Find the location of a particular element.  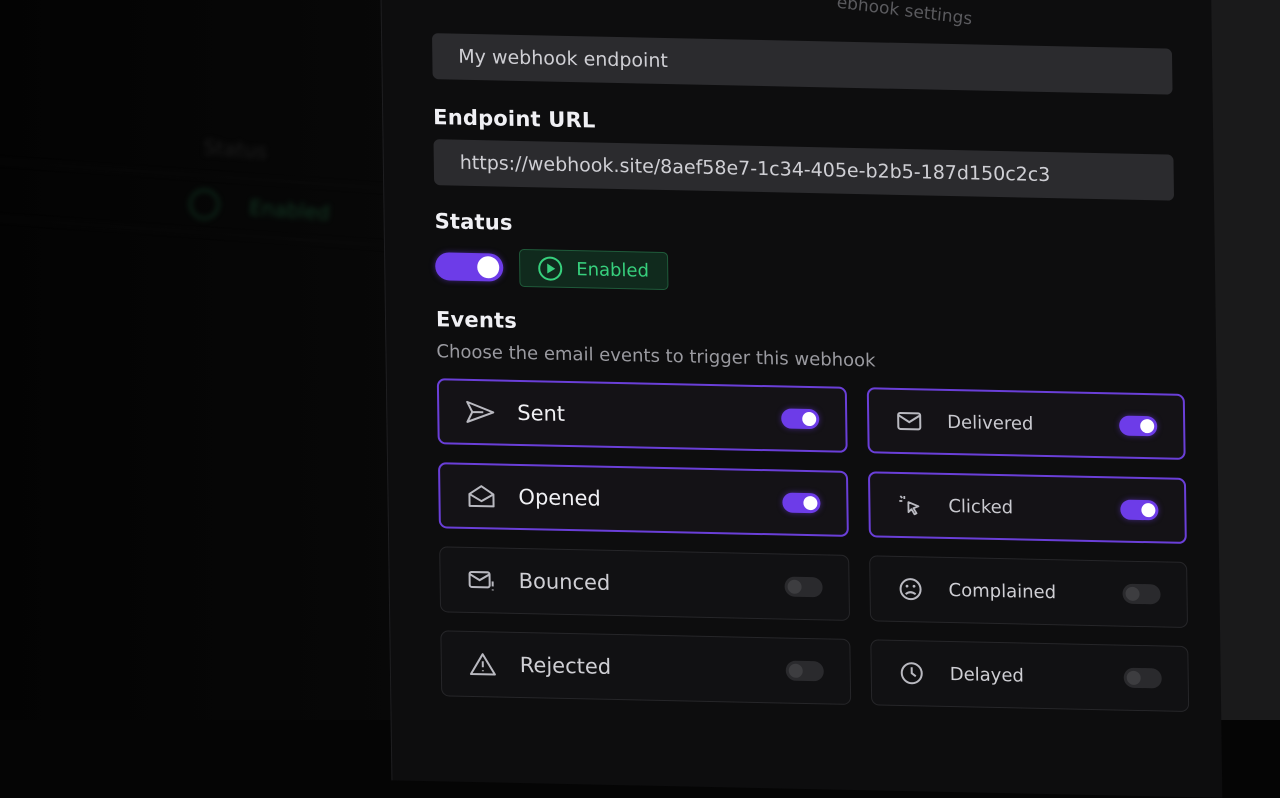

status-badge: Enabled is located at coordinates (593, 269).